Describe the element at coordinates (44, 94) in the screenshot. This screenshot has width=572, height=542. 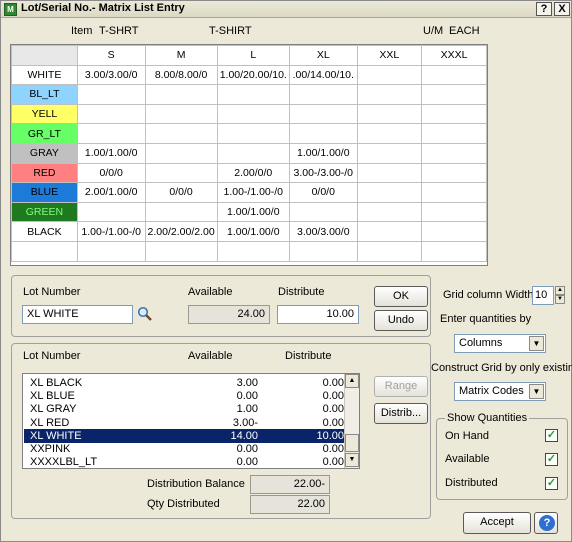
I see `grid-row-header: BL_LT` at that location.